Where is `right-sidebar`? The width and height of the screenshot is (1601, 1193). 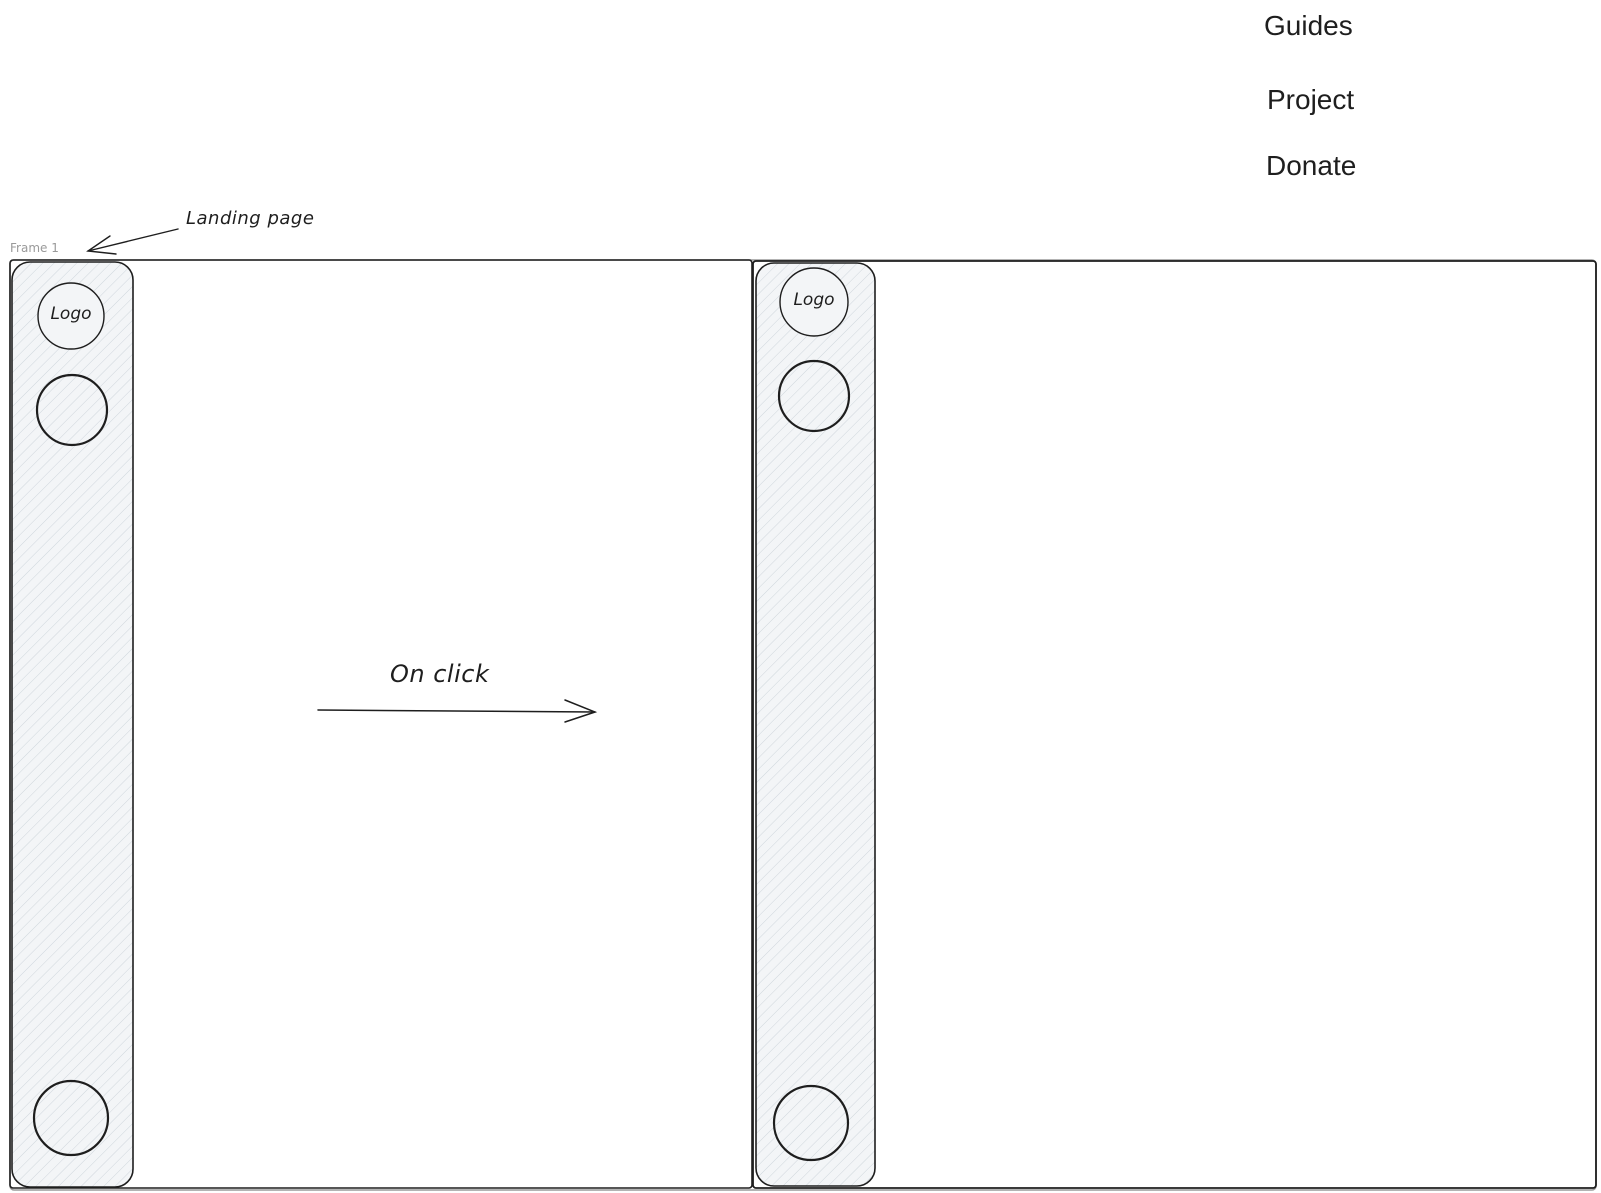 right-sidebar is located at coordinates (815, 724).